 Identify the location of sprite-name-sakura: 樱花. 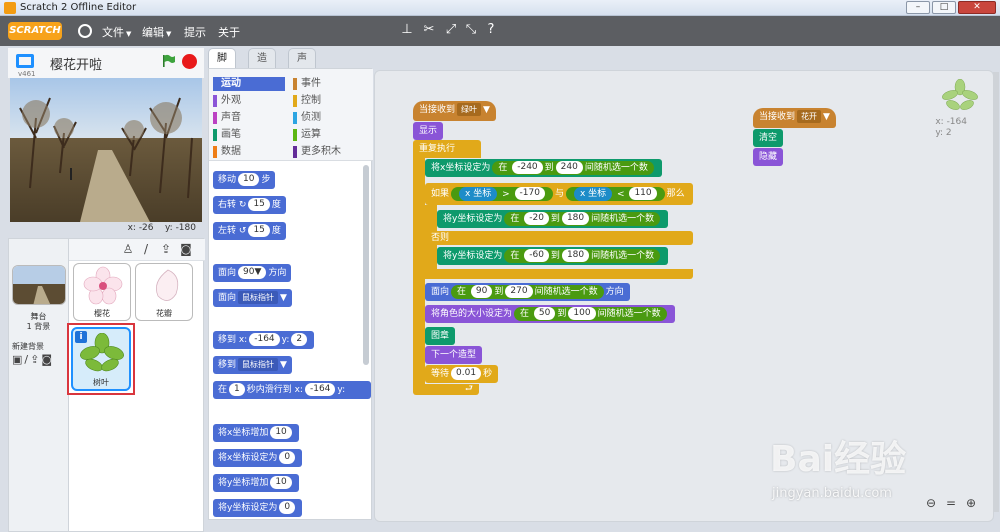
(102, 313).